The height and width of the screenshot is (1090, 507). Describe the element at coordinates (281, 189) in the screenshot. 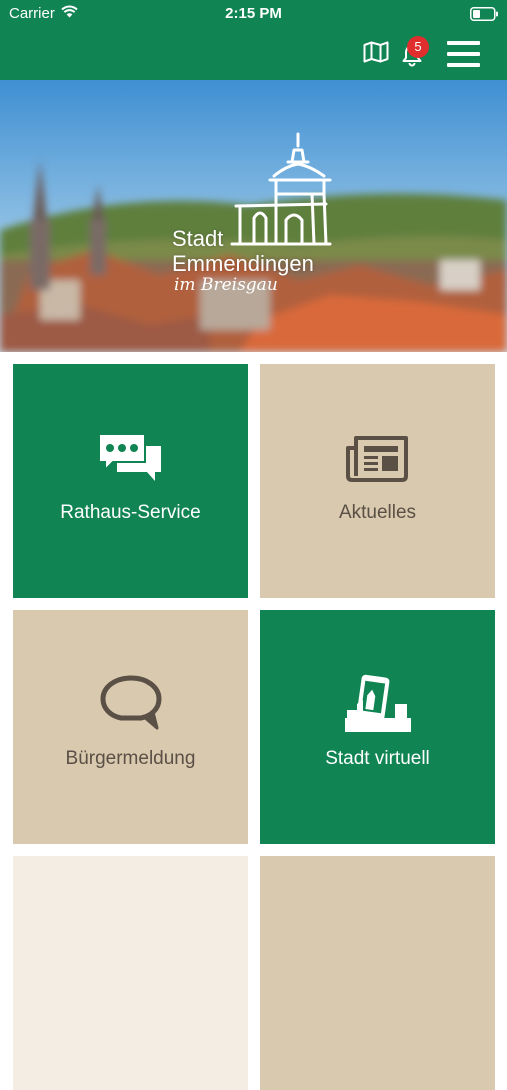

I see `city-gate-logo` at that location.